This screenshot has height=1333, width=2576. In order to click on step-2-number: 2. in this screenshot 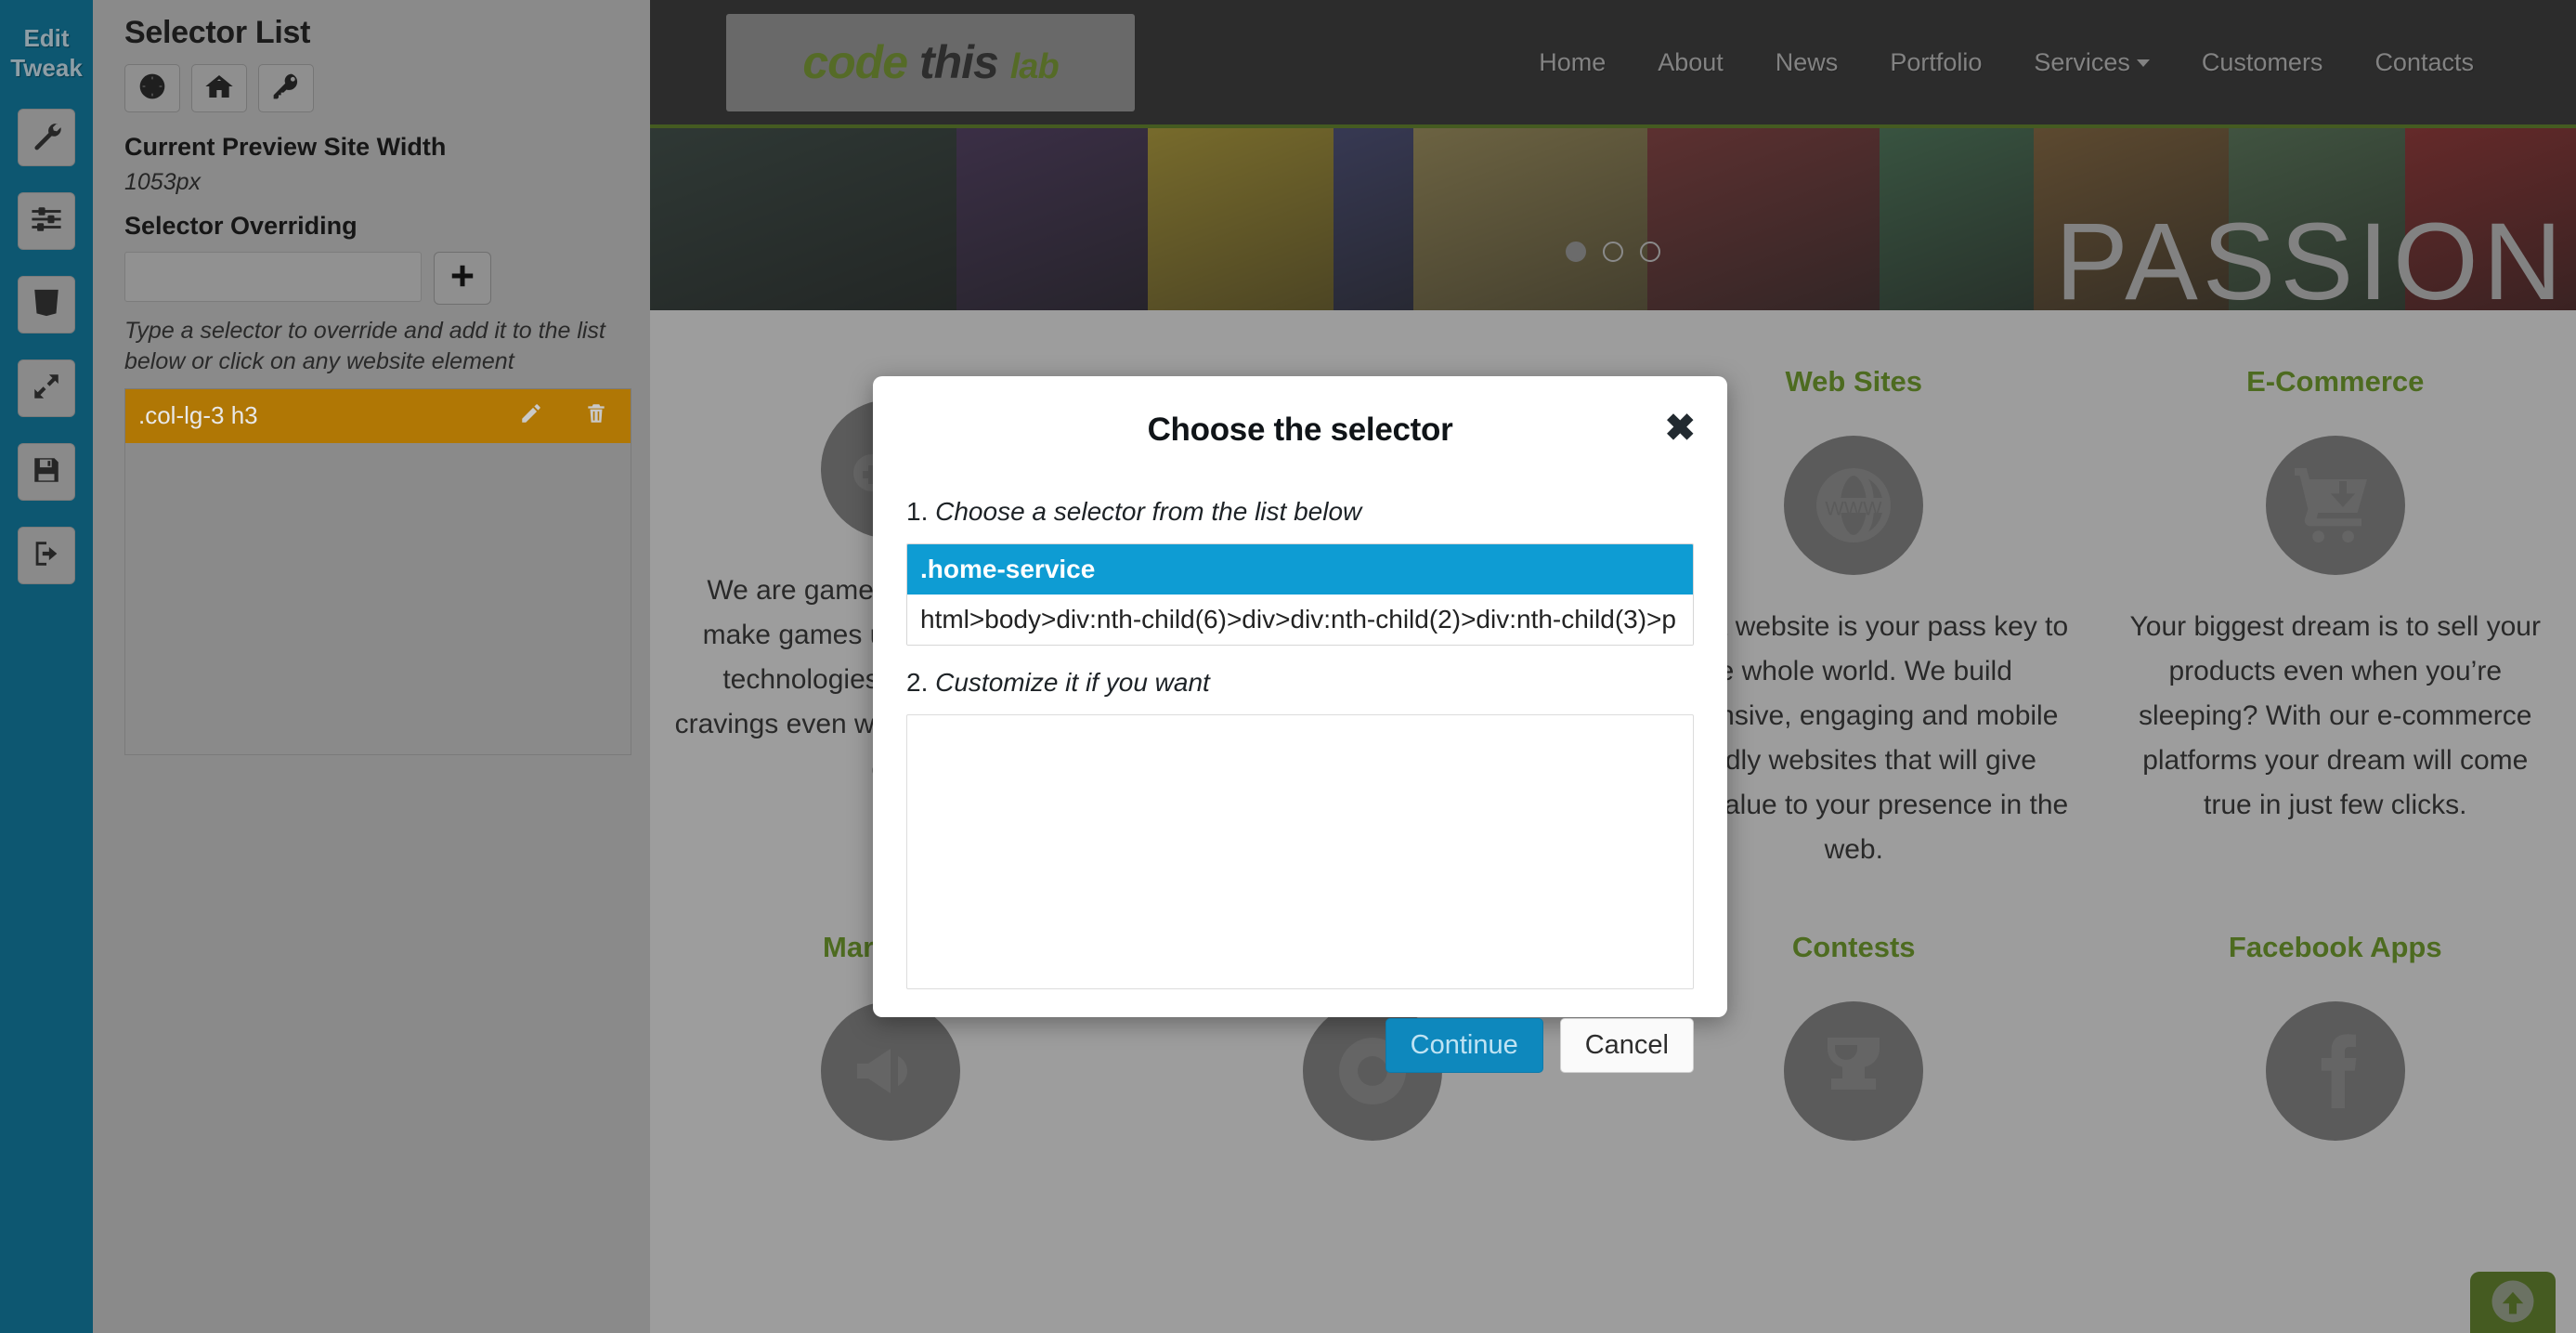, I will do `click(917, 682)`.